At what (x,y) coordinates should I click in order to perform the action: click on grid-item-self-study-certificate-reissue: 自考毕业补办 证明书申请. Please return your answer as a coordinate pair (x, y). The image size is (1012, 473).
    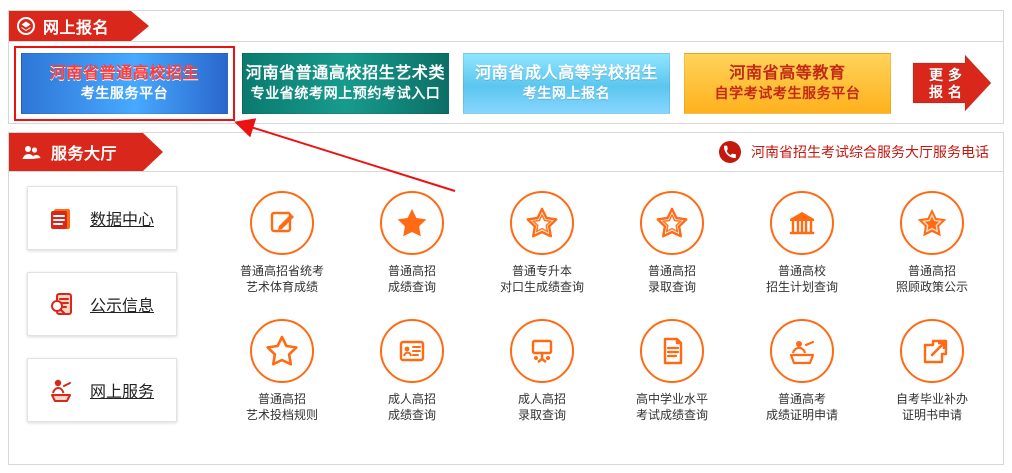
    Looking at the image, I should click on (932, 379).